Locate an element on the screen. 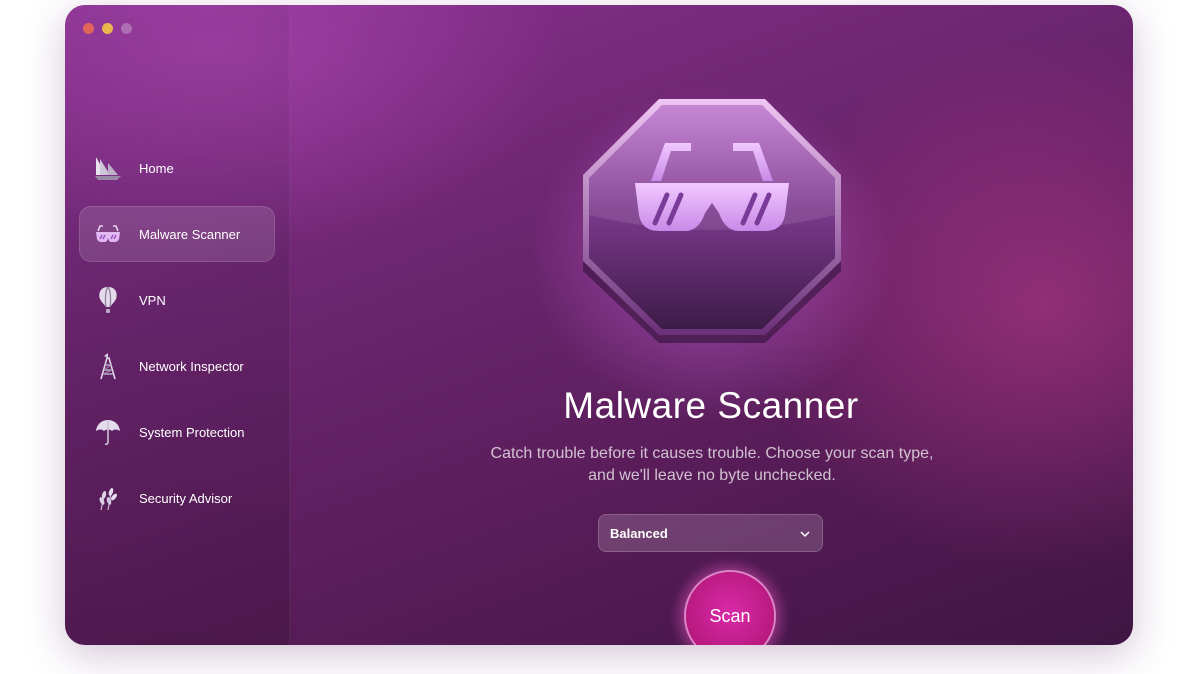 The image size is (1199, 674). home-sails-icon is located at coordinates (108, 168).